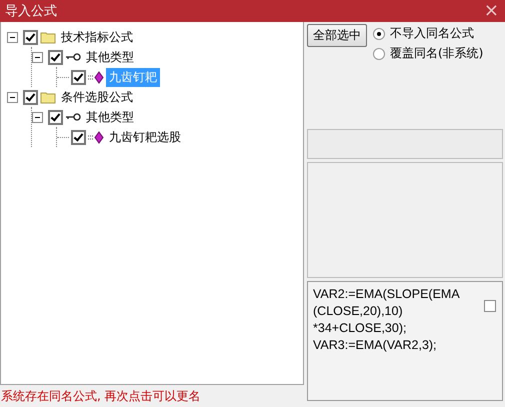  Describe the element at coordinates (437, 53) in the screenshot. I see `radio-label: 覆盖同名(非系统)` at that location.